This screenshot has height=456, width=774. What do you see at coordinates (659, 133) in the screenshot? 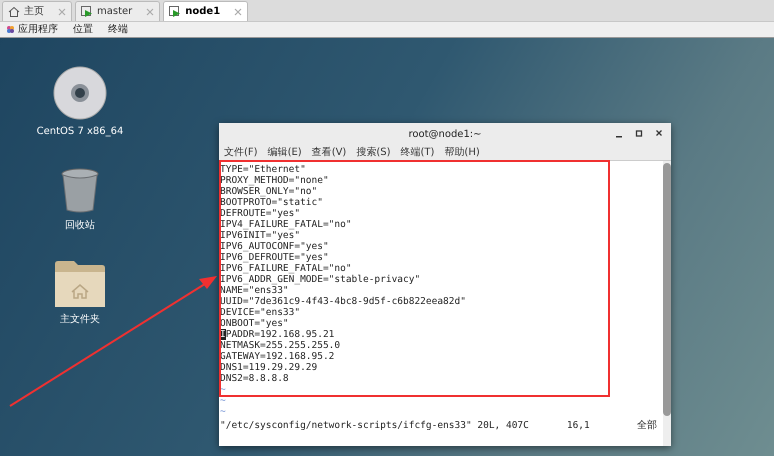
I see `close-icon` at bounding box center [659, 133].